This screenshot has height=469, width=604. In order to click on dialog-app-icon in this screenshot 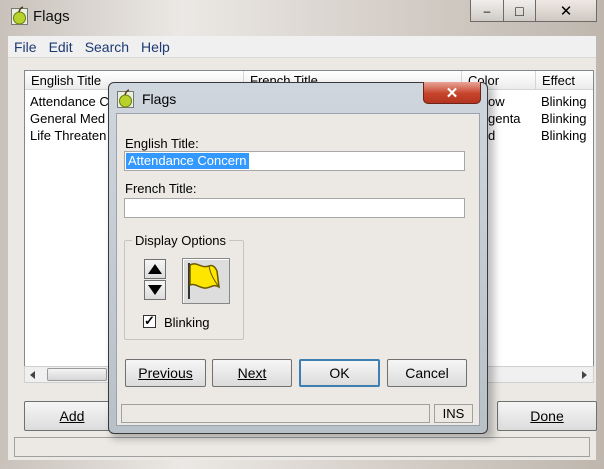, I will do `click(125, 98)`.